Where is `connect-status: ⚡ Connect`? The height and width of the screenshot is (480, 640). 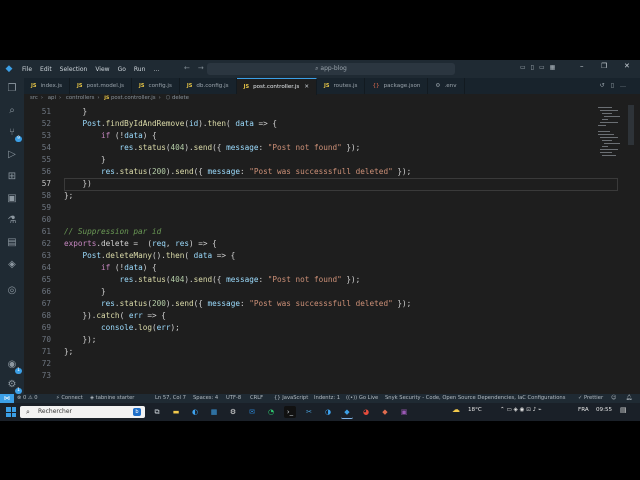
connect-status: ⚡ Connect is located at coordinates (69, 398).